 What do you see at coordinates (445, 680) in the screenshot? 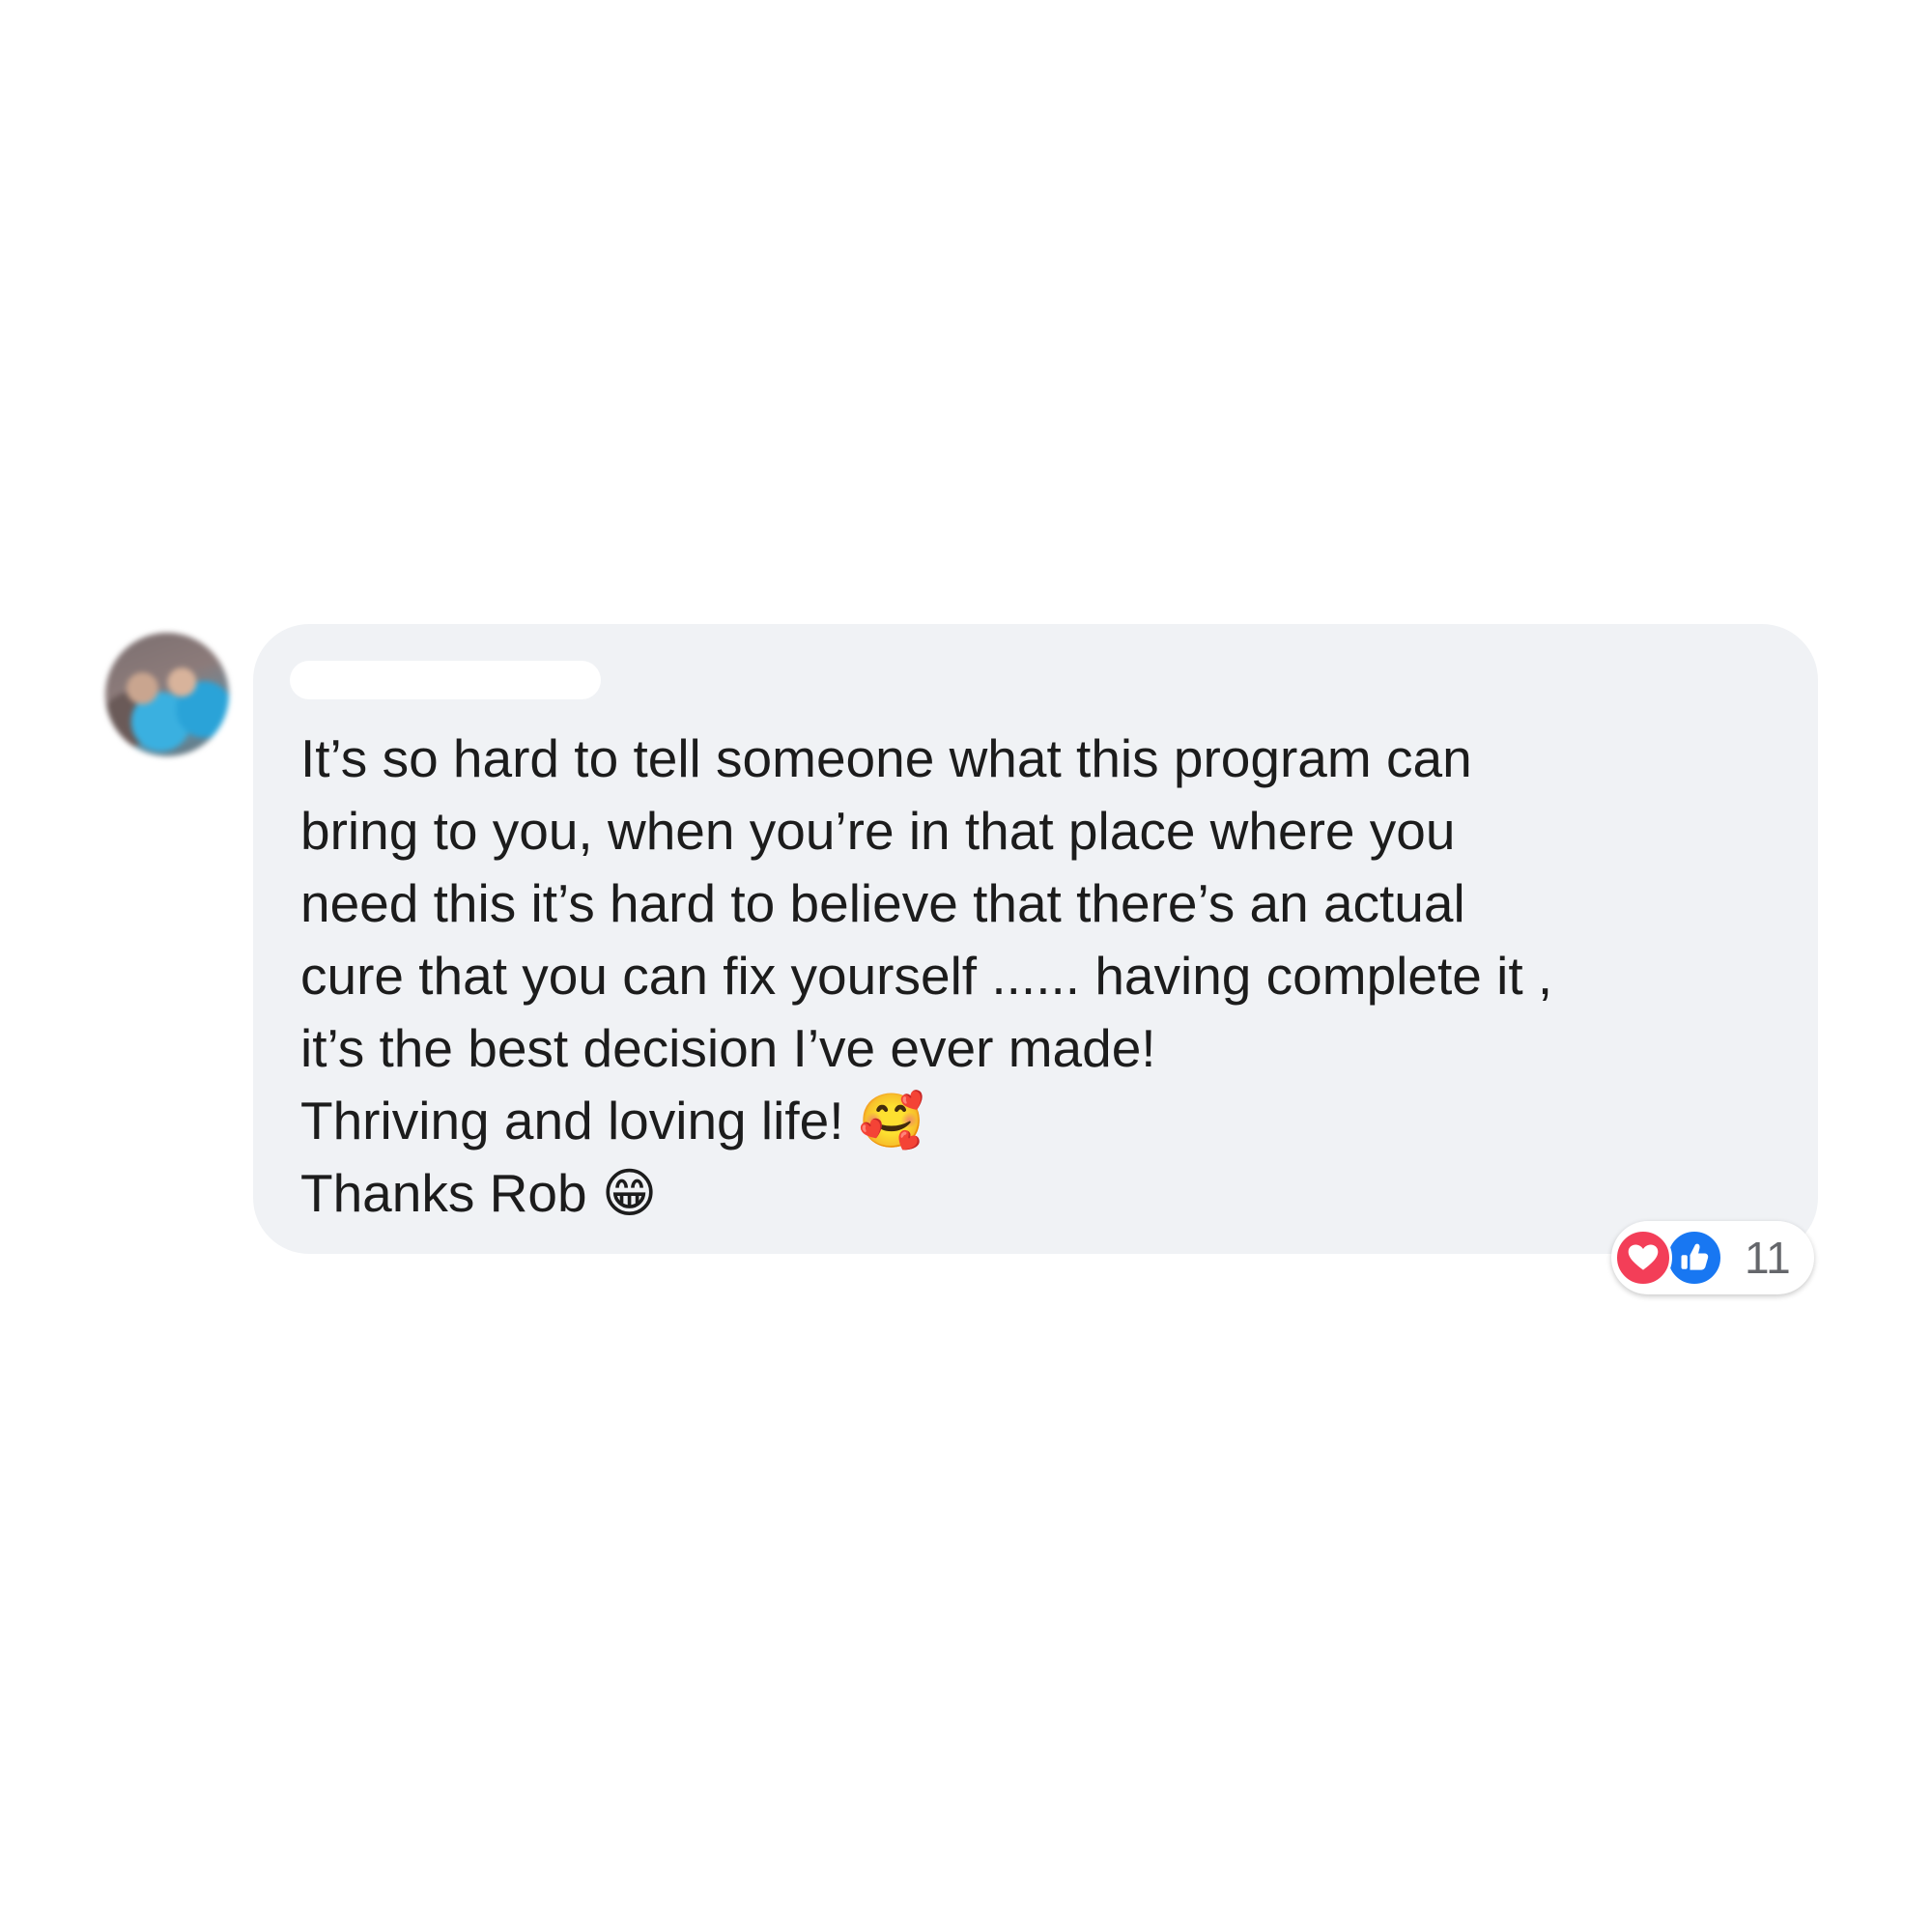
I see `author-name-redaction` at bounding box center [445, 680].